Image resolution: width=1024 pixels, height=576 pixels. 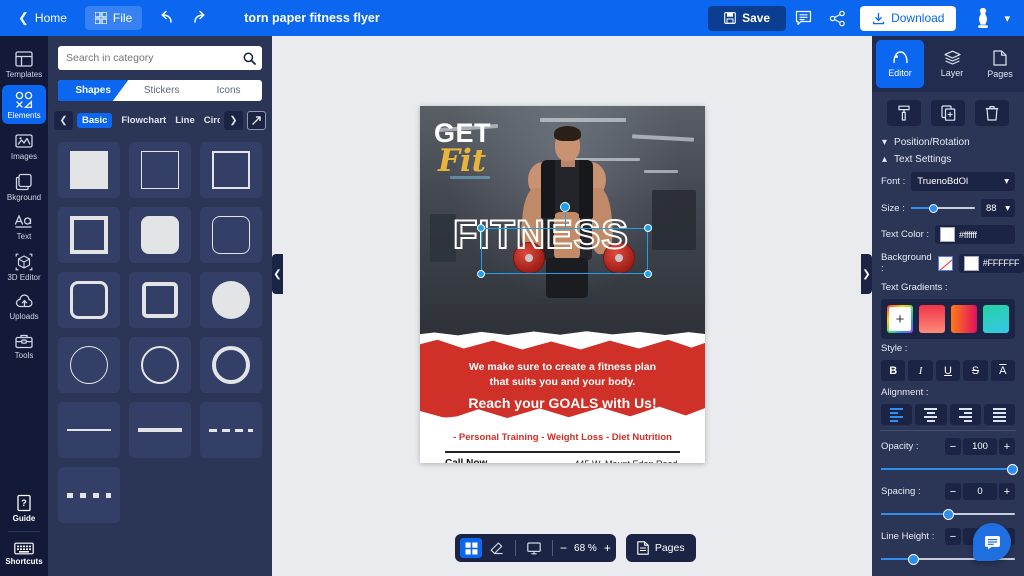 I want to click on shape-circle-filled, so click(x=231, y=300).